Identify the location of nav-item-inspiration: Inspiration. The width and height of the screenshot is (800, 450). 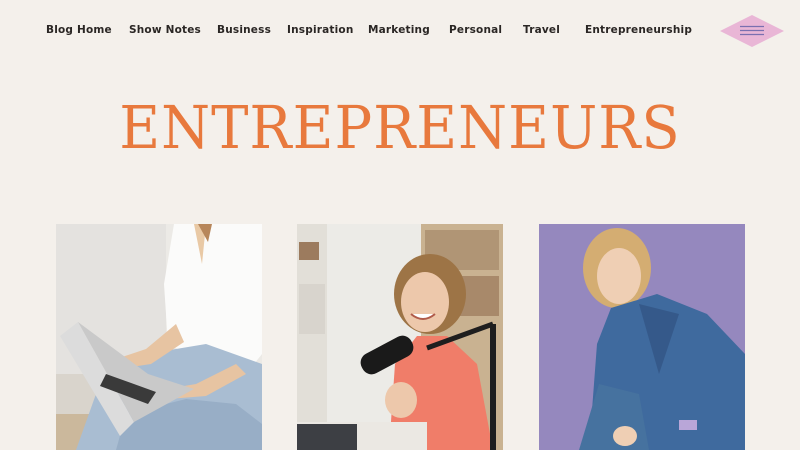
(320, 30).